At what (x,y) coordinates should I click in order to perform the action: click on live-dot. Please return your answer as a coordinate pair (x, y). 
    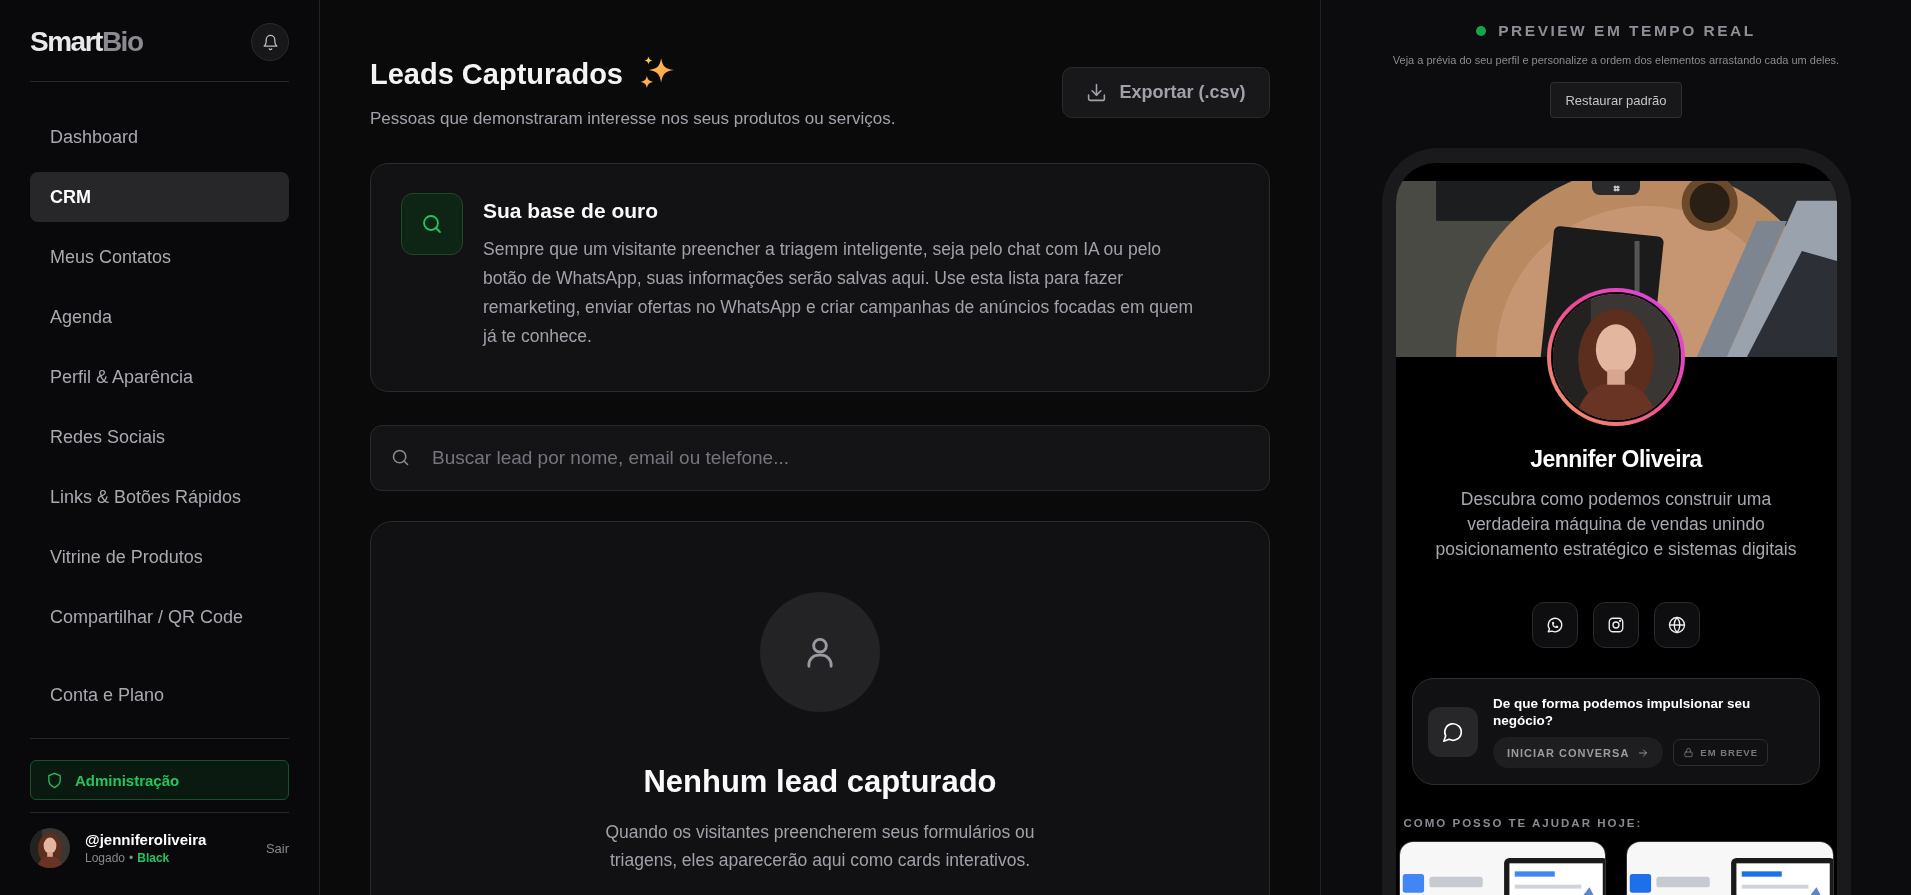
    Looking at the image, I should click on (1481, 31).